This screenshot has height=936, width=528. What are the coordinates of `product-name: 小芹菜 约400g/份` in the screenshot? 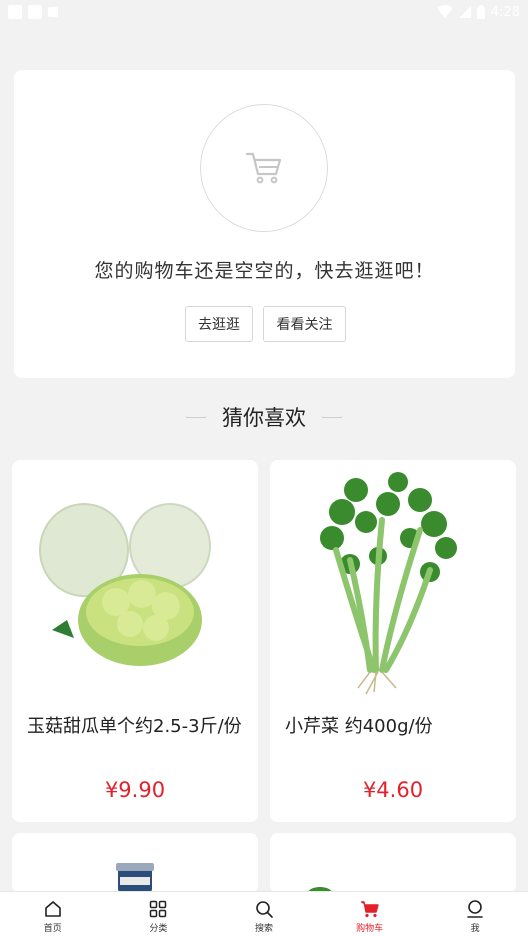 It's located at (359, 726).